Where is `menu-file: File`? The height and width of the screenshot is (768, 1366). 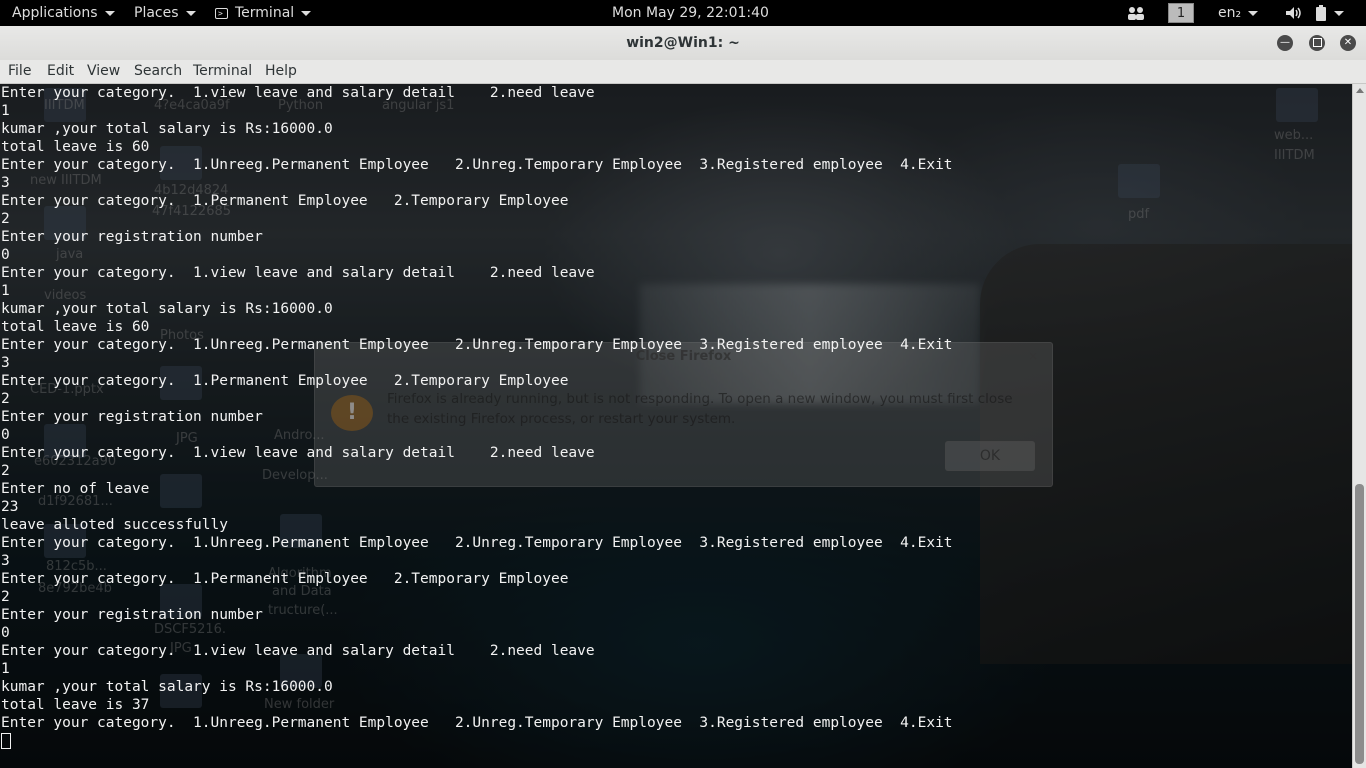 menu-file: File is located at coordinates (19, 71).